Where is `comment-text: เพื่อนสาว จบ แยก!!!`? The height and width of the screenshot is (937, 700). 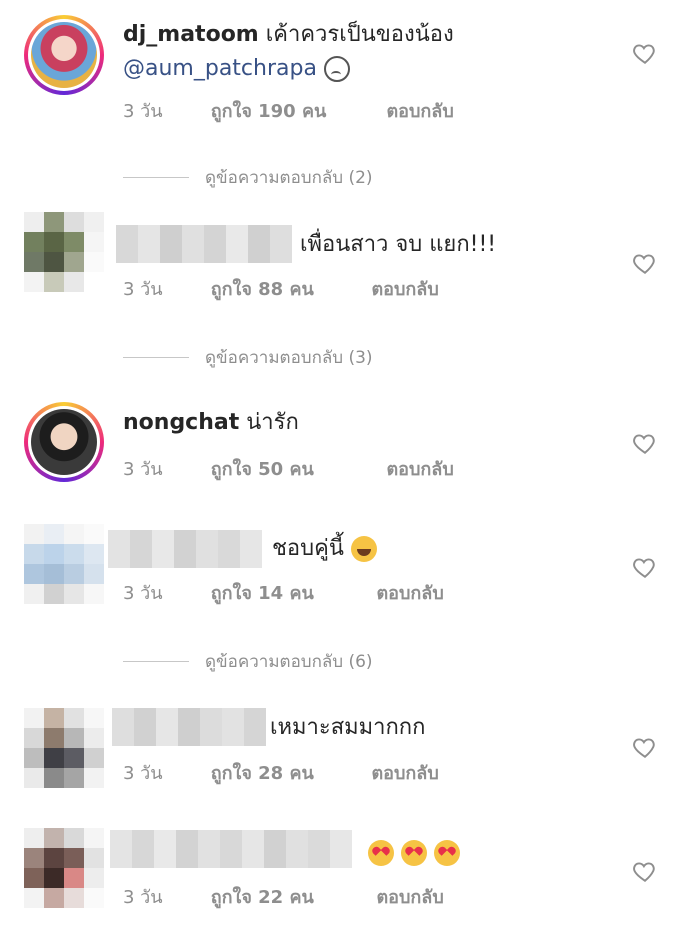 comment-text: เพื่อนสาว จบ แยก!!! is located at coordinates (398, 245).